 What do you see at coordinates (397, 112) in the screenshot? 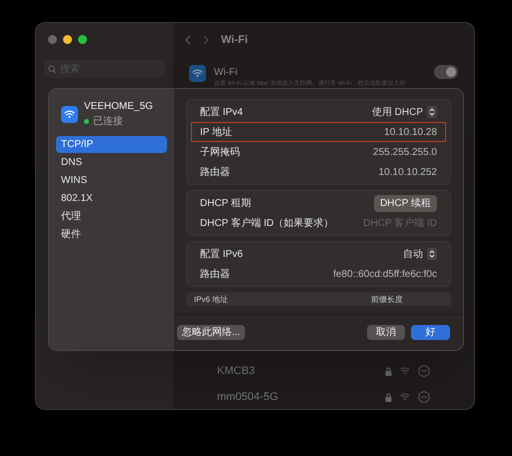
I see `select-value: 使用 DHCP` at bounding box center [397, 112].